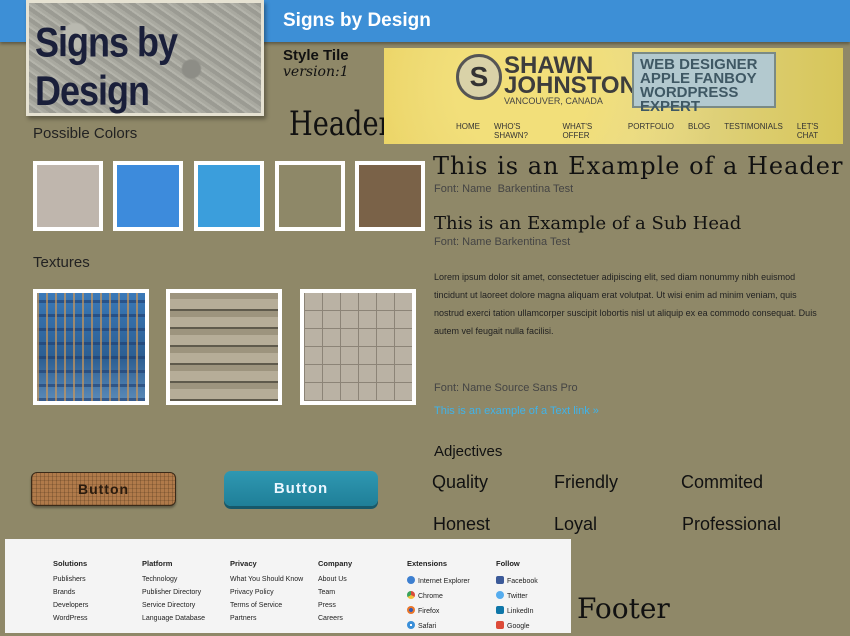 The width and height of the screenshot is (850, 636). What do you see at coordinates (411, 610) in the screenshot?
I see `firefox-icon` at bounding box center [411, 610].